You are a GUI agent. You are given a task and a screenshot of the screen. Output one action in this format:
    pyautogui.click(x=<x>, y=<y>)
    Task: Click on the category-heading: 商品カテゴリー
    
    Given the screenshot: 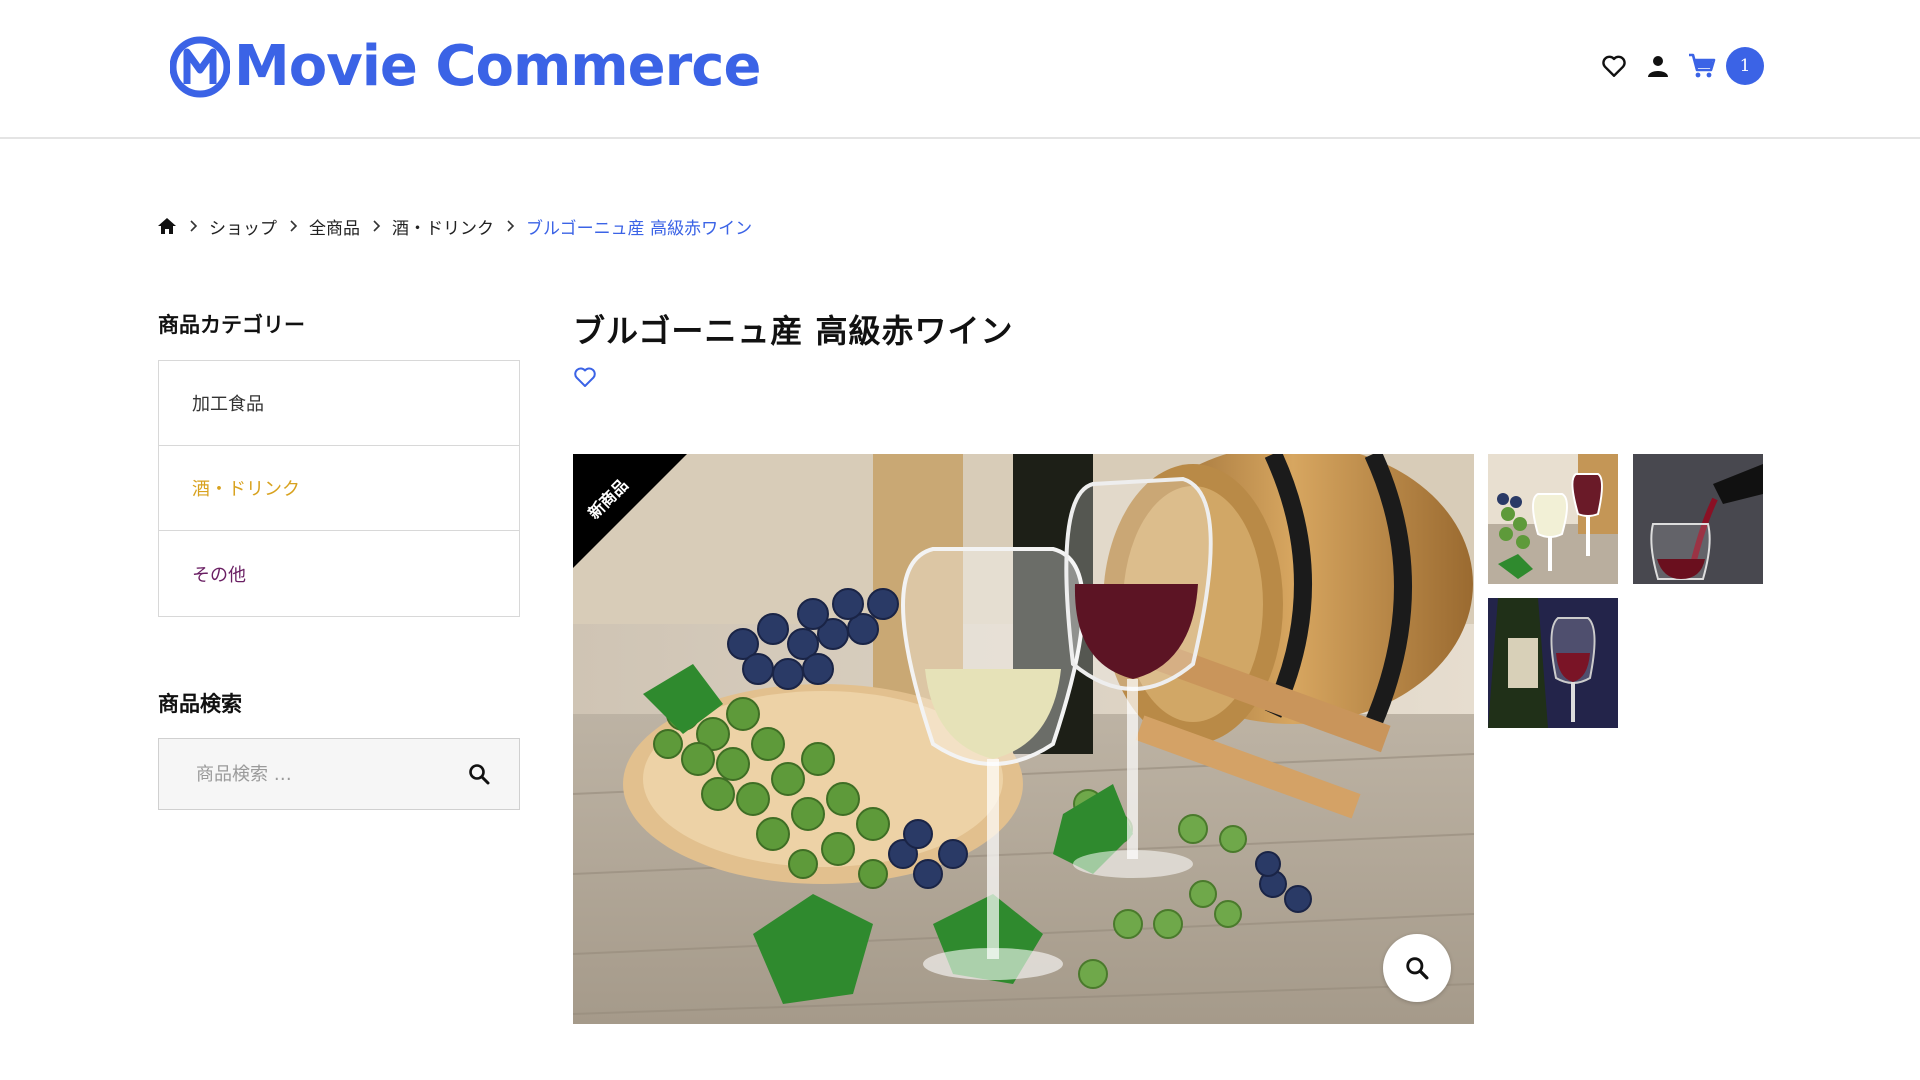 What is the action you would take?
    pyautogui.click(x=231, y=325)
    